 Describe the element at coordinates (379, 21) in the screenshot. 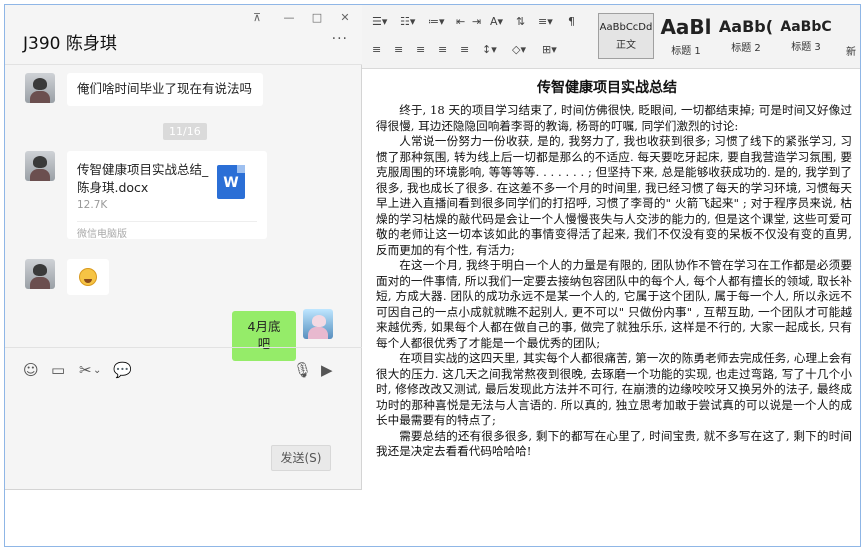

I see `bullets-icon: ☰▾` at that location.